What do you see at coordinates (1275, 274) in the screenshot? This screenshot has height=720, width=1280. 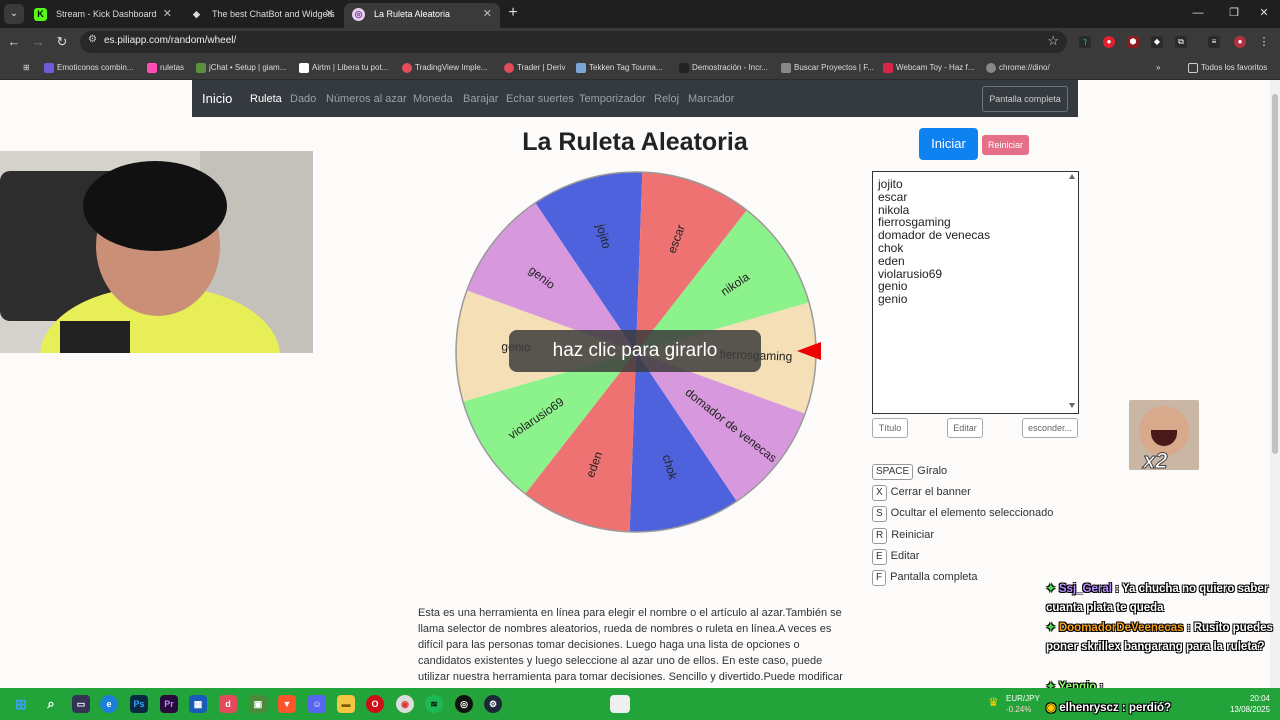 I see `scrollbar-thumb` at bounding box center [1275, 274].